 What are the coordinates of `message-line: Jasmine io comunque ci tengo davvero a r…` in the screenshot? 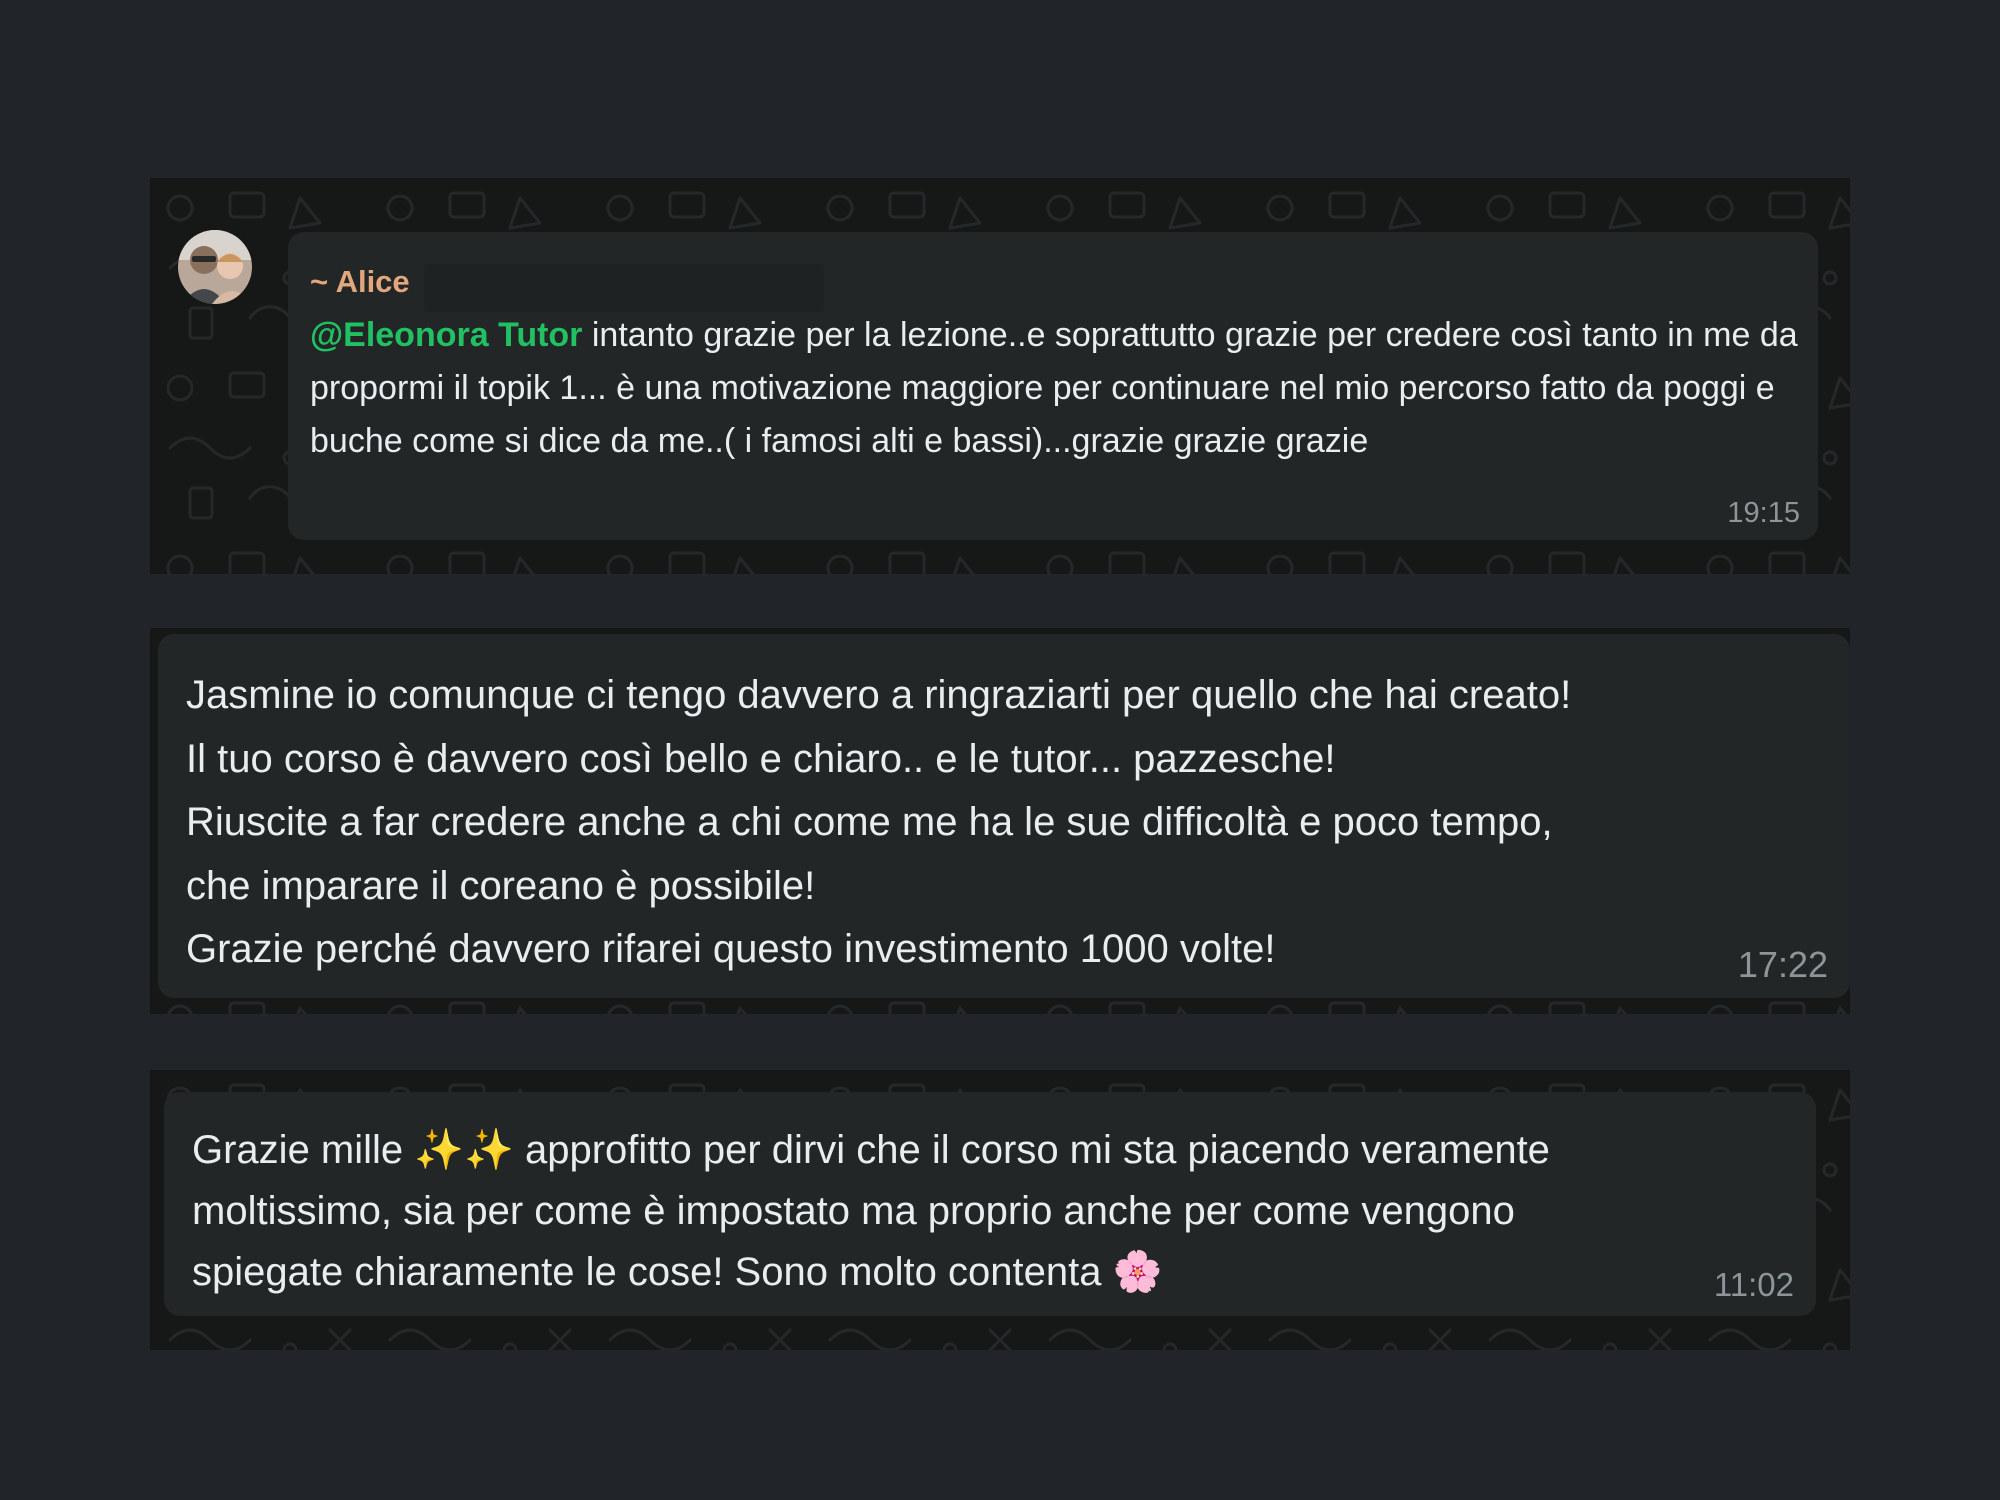 It's located at (879, 695).